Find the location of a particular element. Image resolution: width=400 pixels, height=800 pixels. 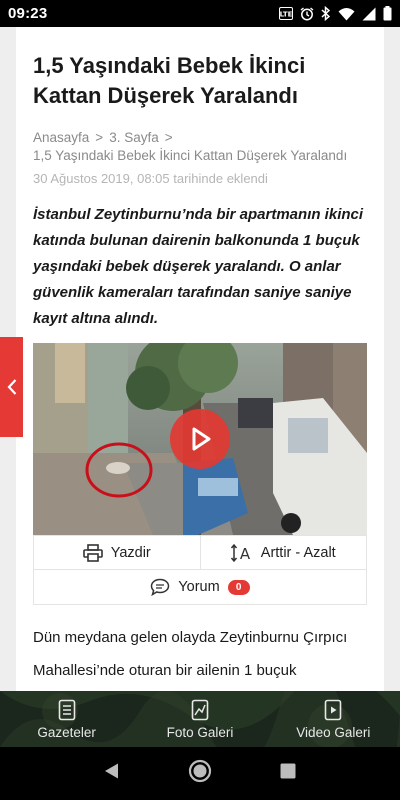

signal-icon is located at coordinates (369, 14).